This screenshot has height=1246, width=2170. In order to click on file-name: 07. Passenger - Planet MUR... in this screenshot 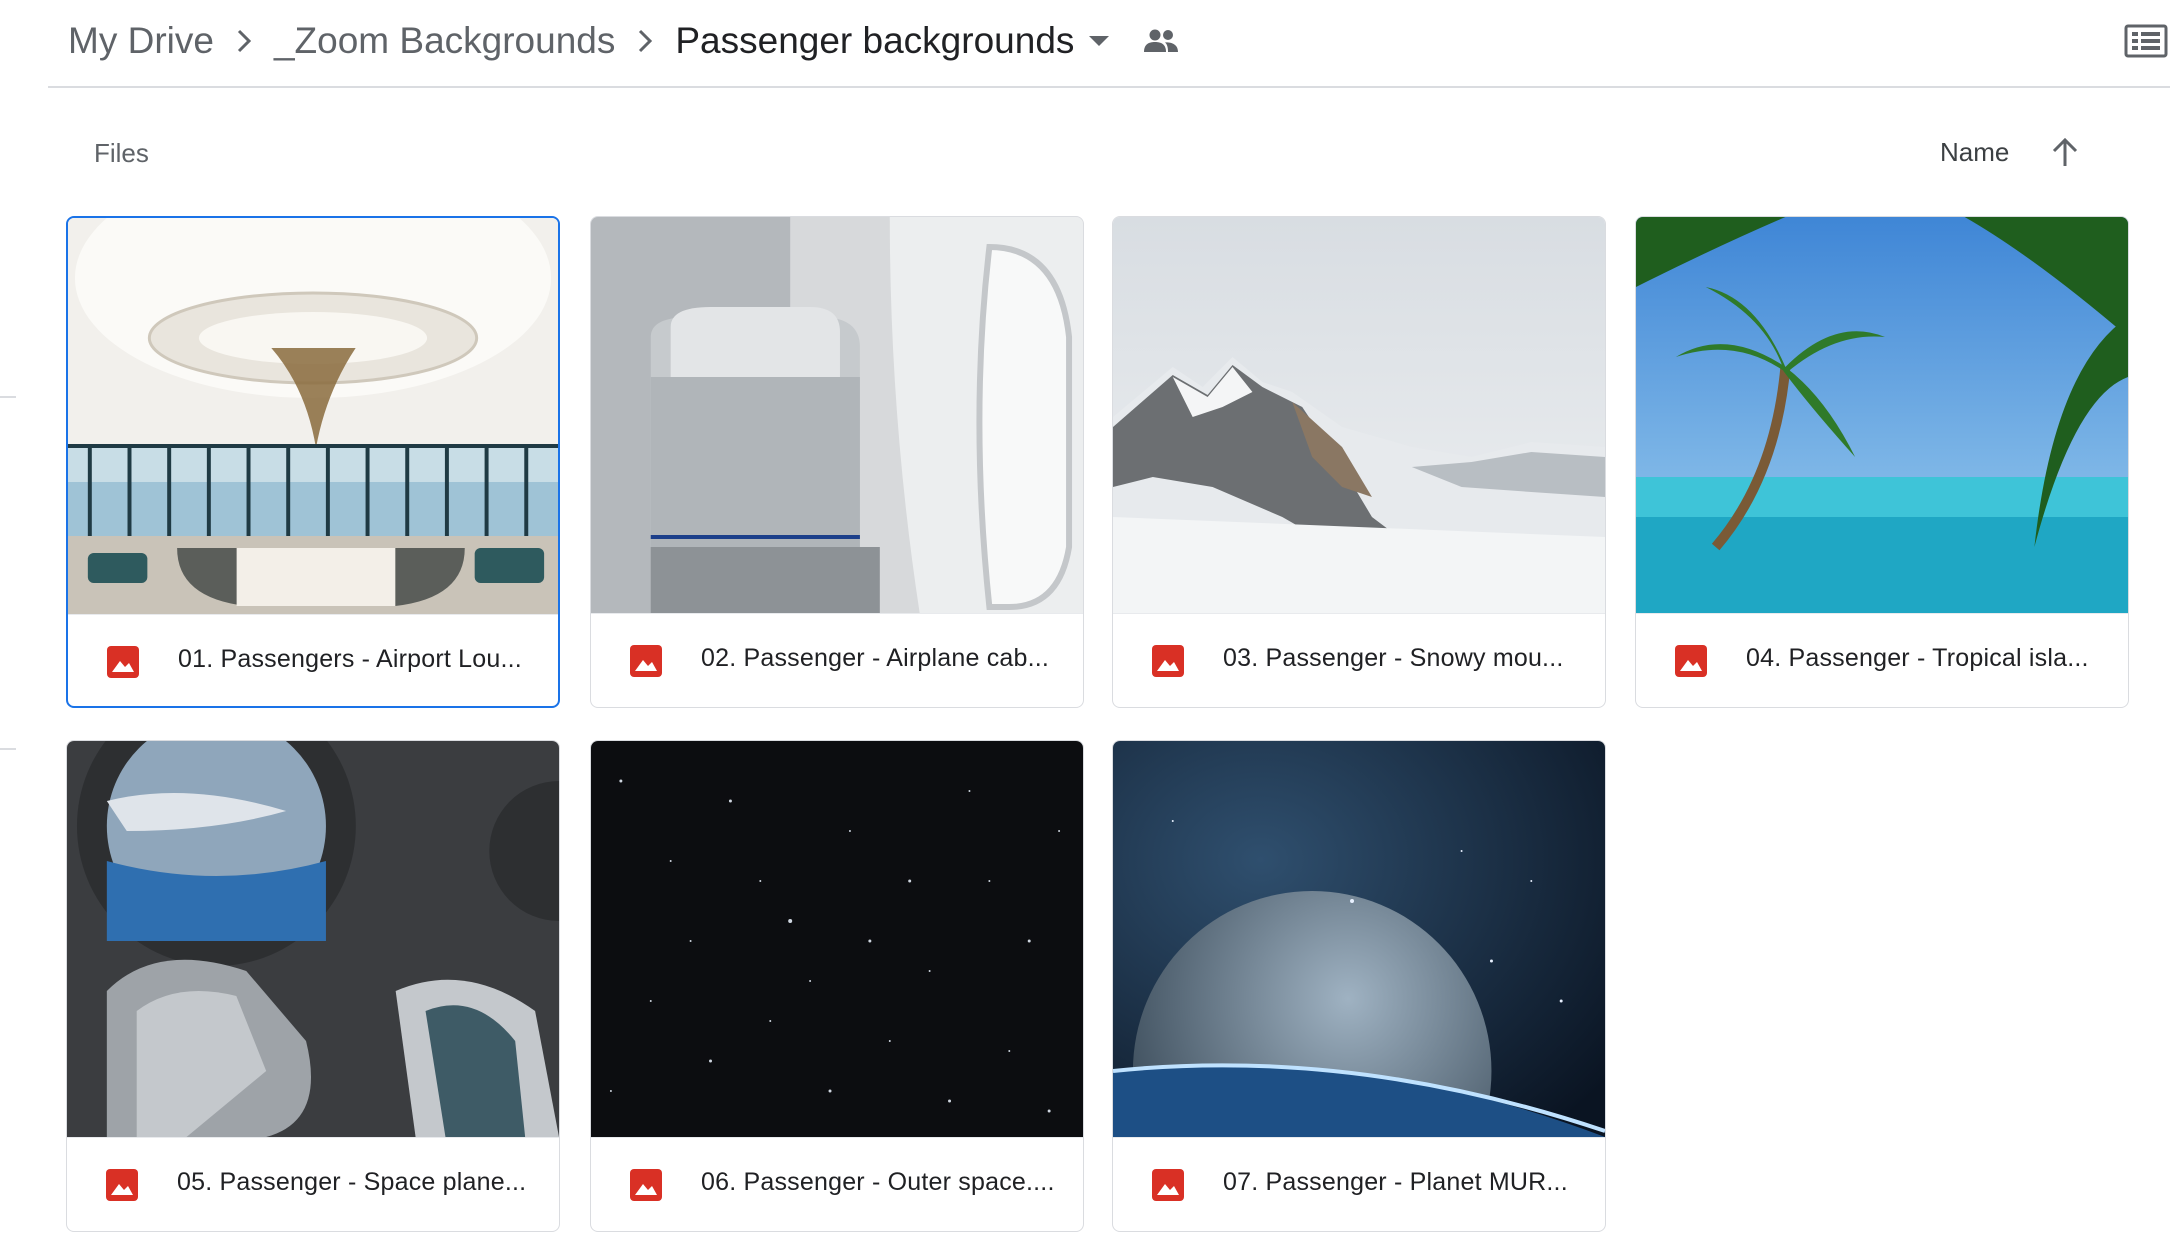, I will do `click(1395, 1182)`.